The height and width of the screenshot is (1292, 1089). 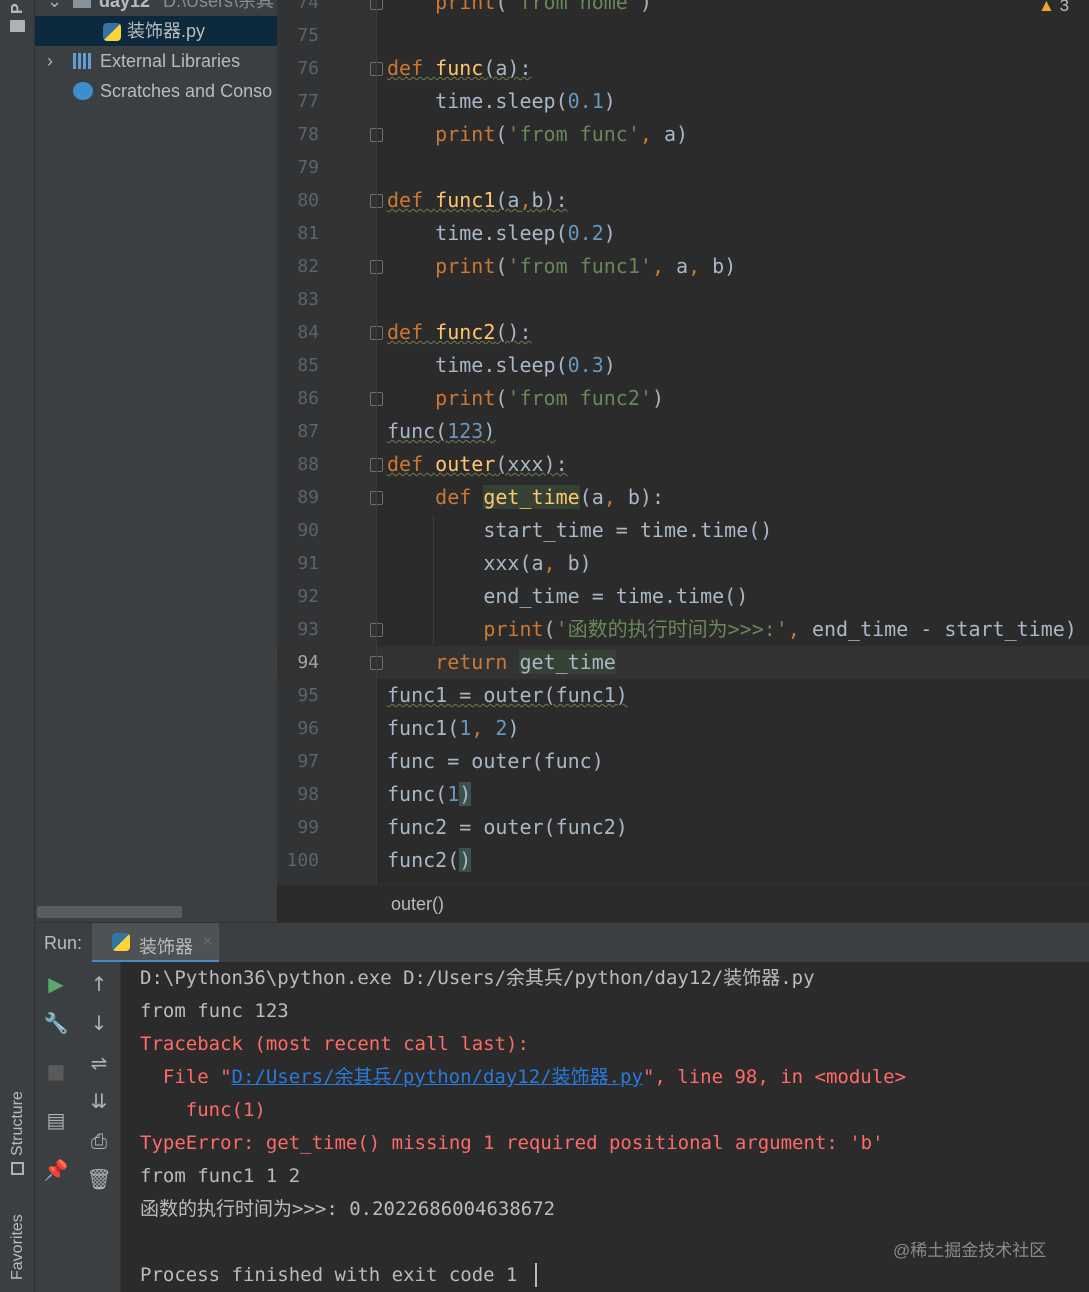 I want to click on line-number: 79, so click(x=308, y=167).